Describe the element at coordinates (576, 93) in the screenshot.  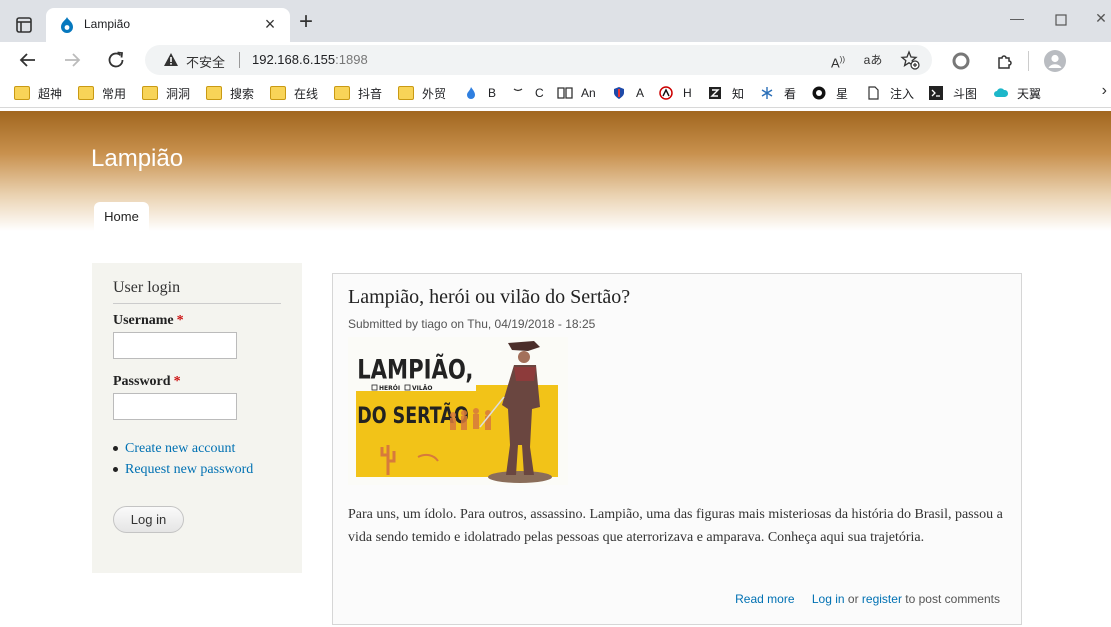
I see `bookmark-book-9: An` at that location.